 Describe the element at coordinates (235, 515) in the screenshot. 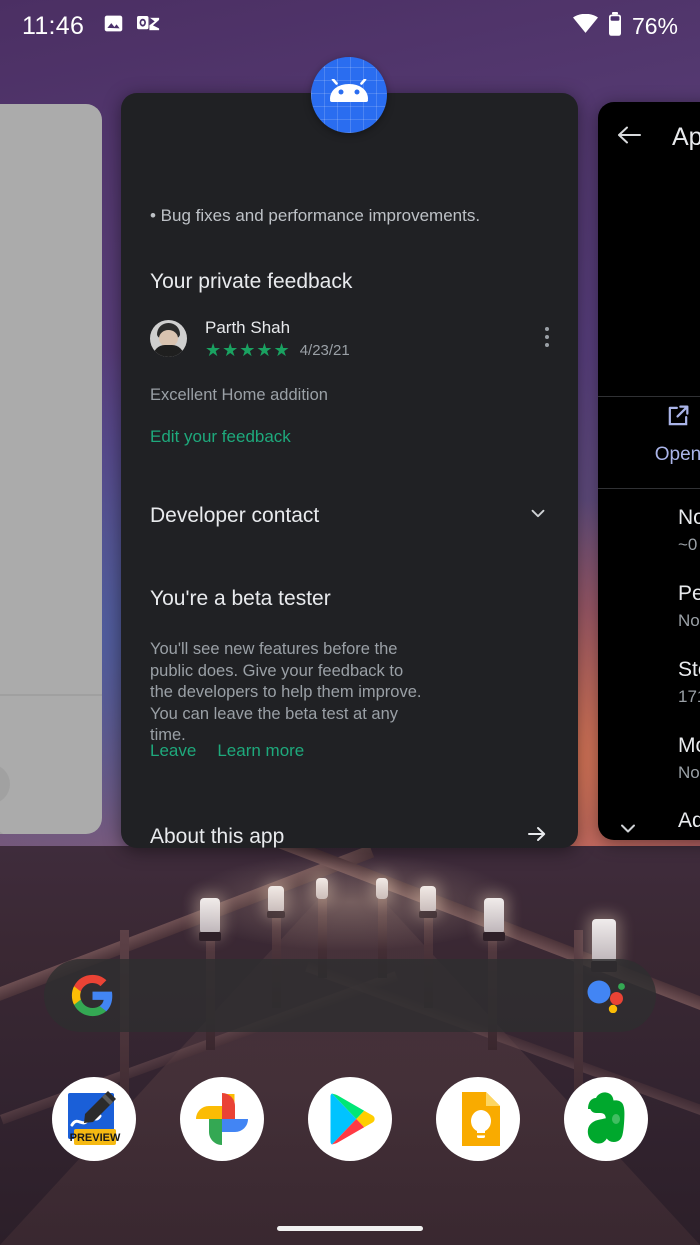

I see `developer-contact-title: Developer contact` at that location.